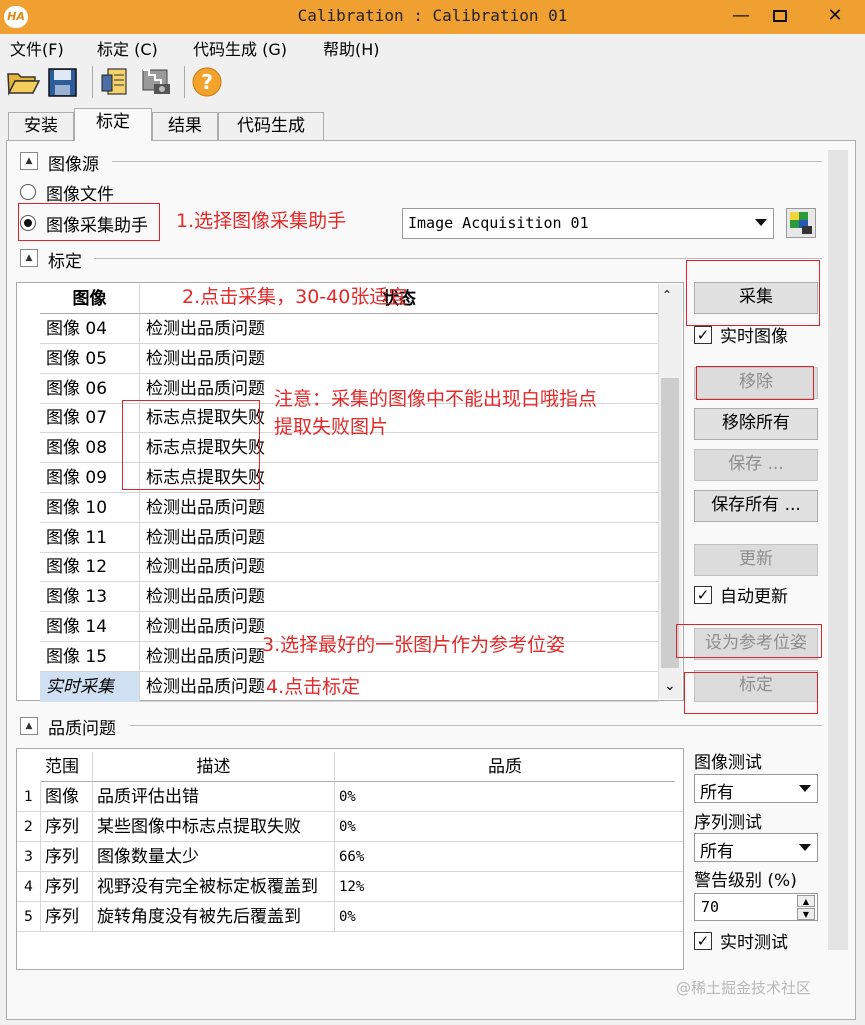  I want to click on acquisition-dropdown: Image Acquisition 01, so click(588, 223).